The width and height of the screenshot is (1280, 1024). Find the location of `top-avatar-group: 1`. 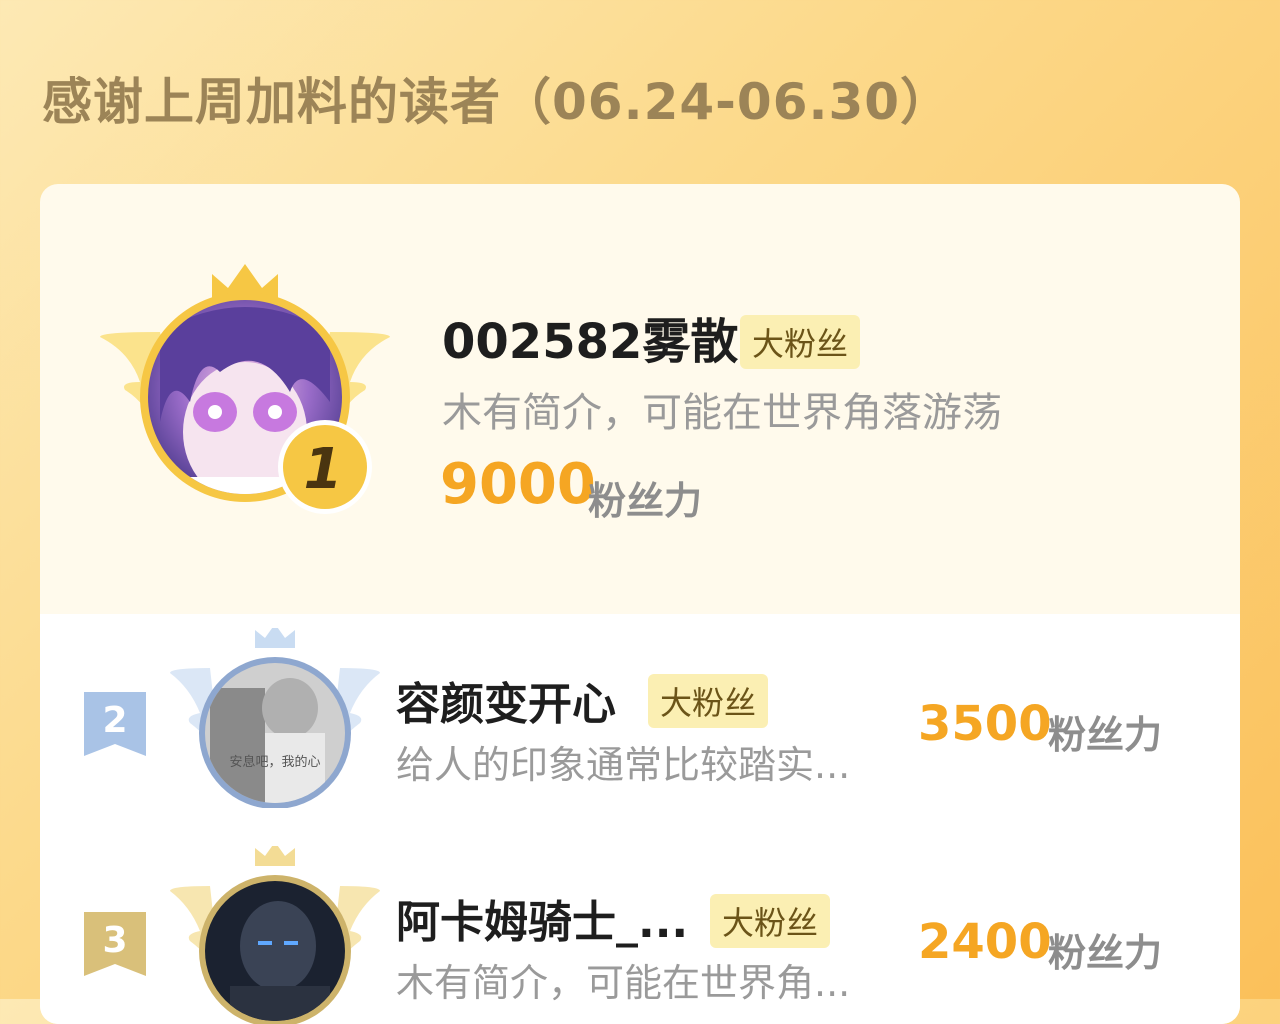

top-avatar-group: 1 is located at coordinates (245, 392).